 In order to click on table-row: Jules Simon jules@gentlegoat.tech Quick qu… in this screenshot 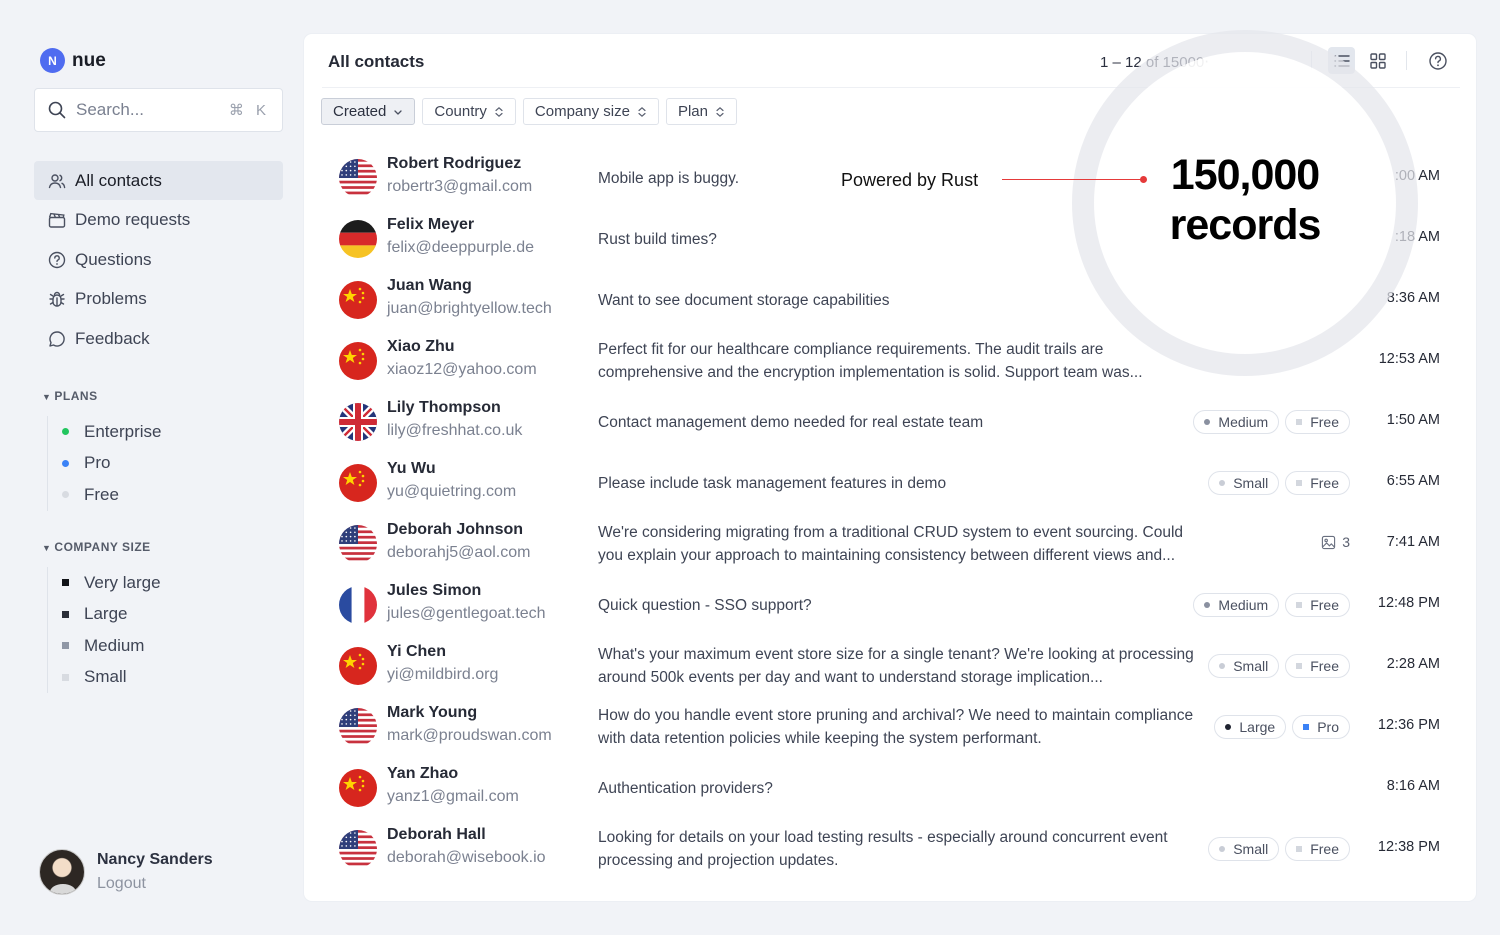, I will do `click(890, 605)`.